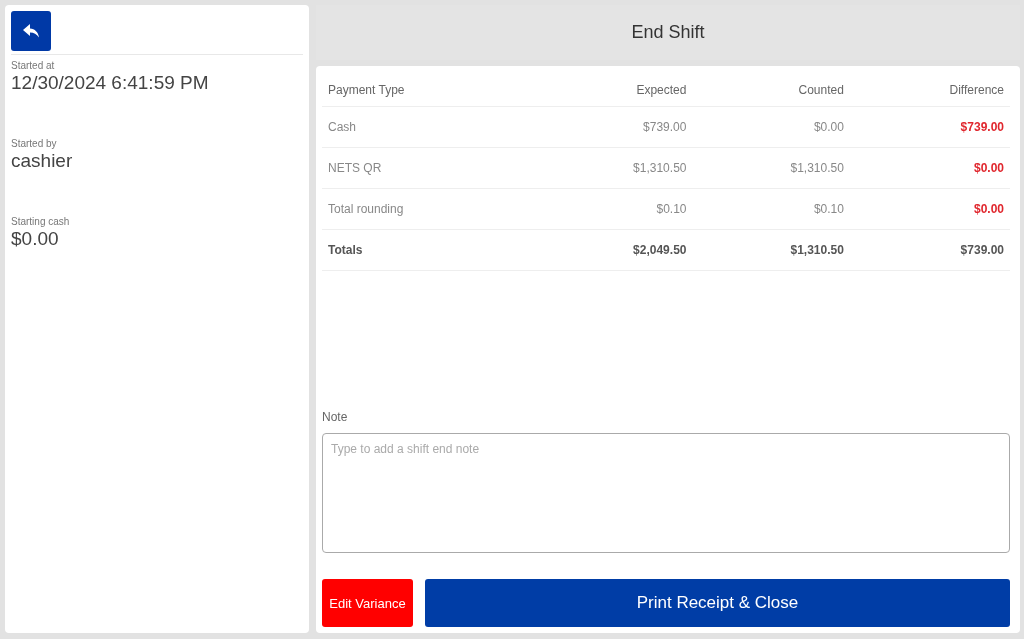 The height and width of the screenshot is (639, 1024). Describe the element at coordinates (429, 168) in the screenshot. I see `table-cell: NETS QR` at that location.